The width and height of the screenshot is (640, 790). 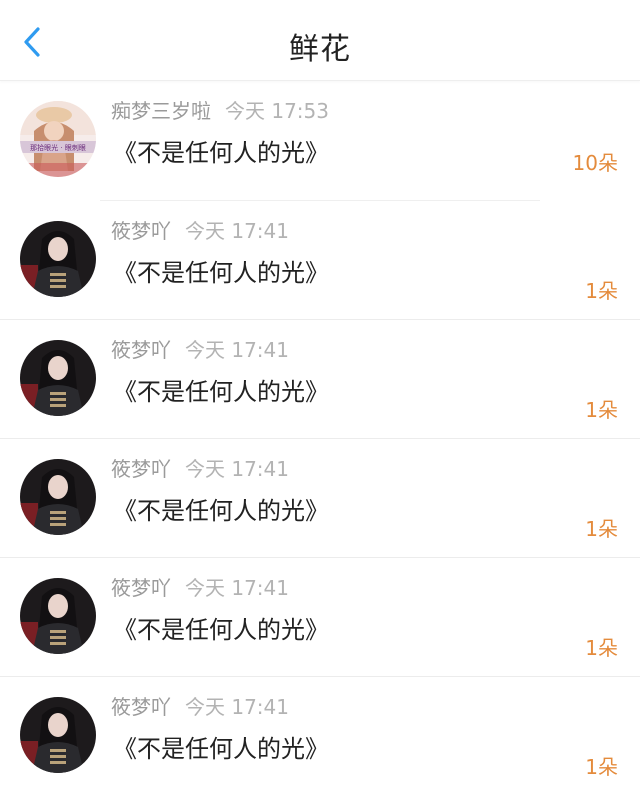 What do you see at coordinates (277, 111) in the screenshot?
I see `timestamp: 今天 17:53` at bounding box center [277, 111].